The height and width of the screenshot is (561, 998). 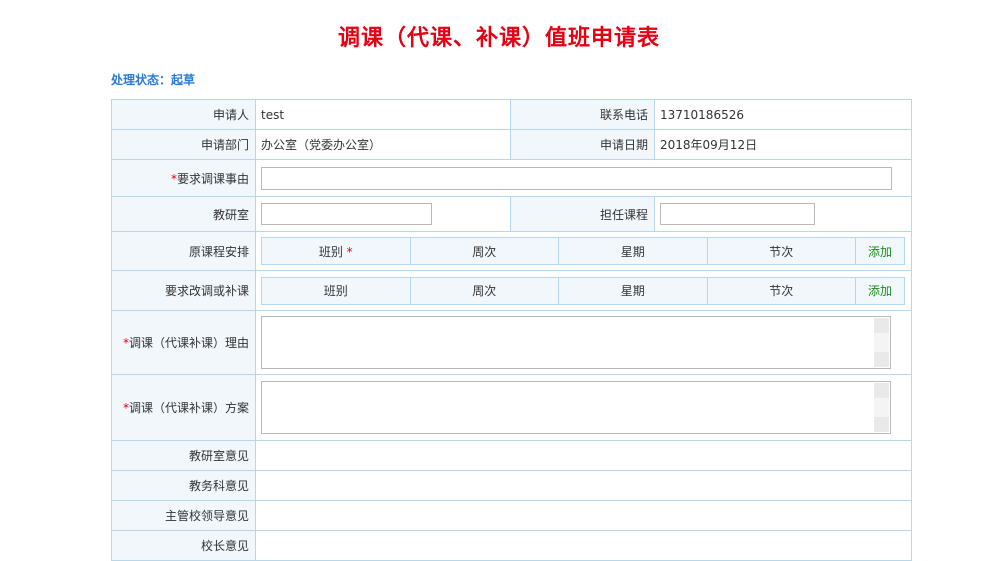 What do you see at coordinates (881, 342) in the screenshot?
I see `change-reason-scrollbar` at bounding box center [881, 342].